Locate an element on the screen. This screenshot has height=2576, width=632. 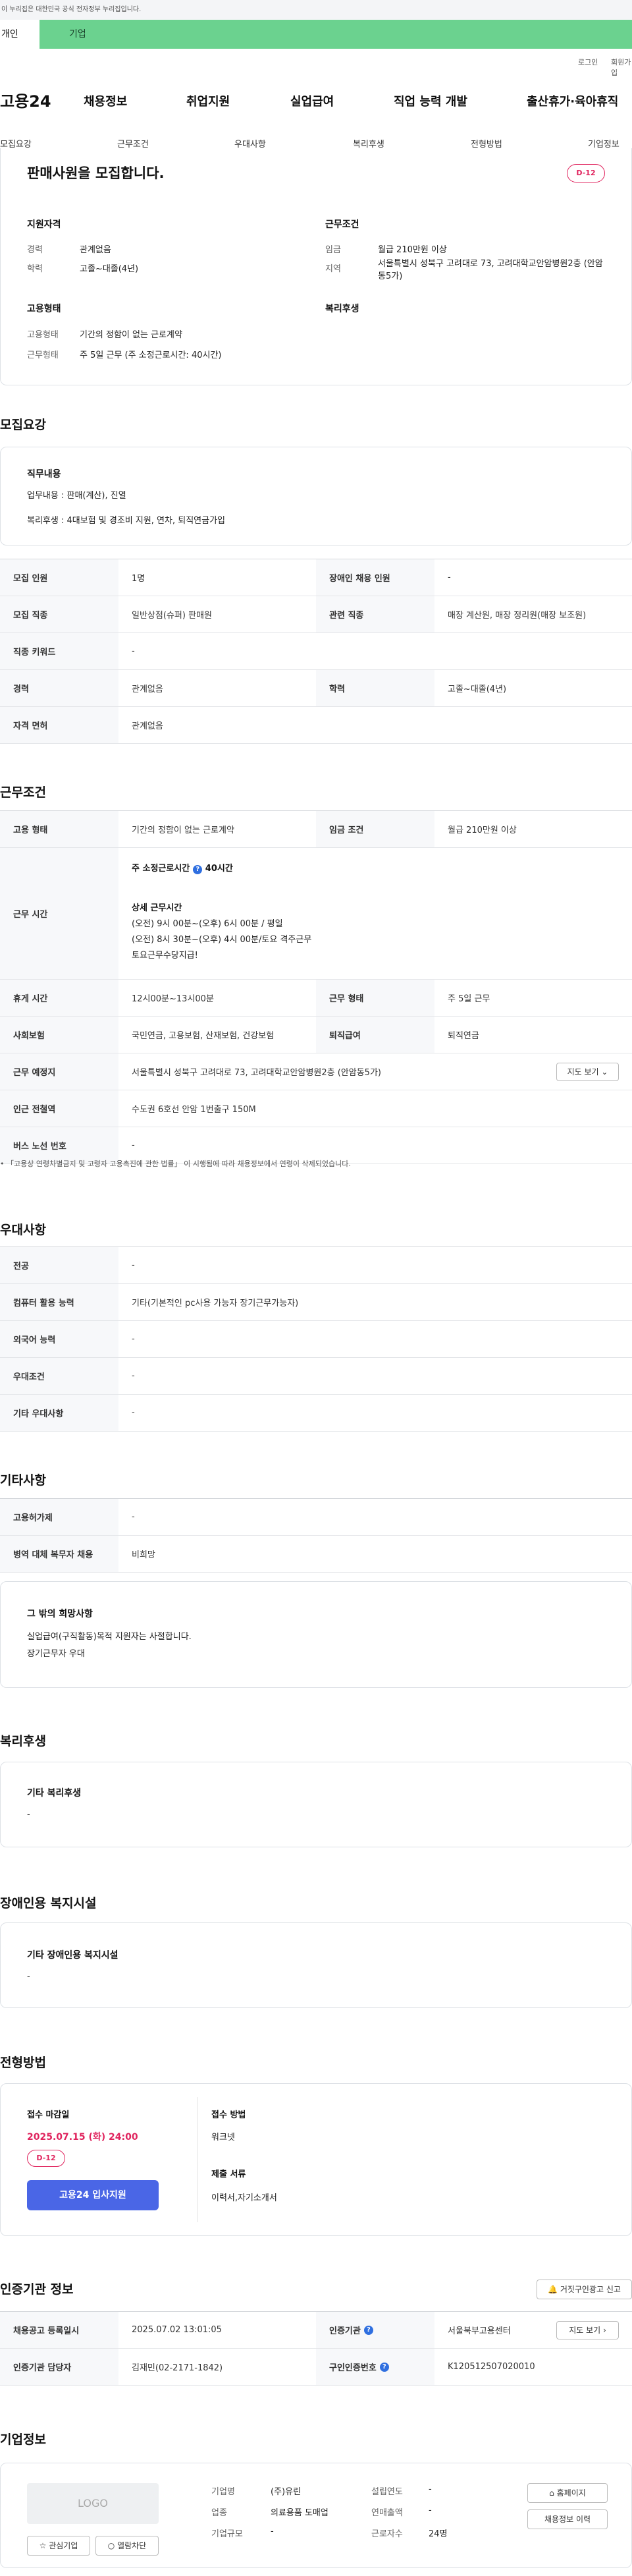
table-row: 자격 면허 관계없음 is located at coordinates (316, 725).